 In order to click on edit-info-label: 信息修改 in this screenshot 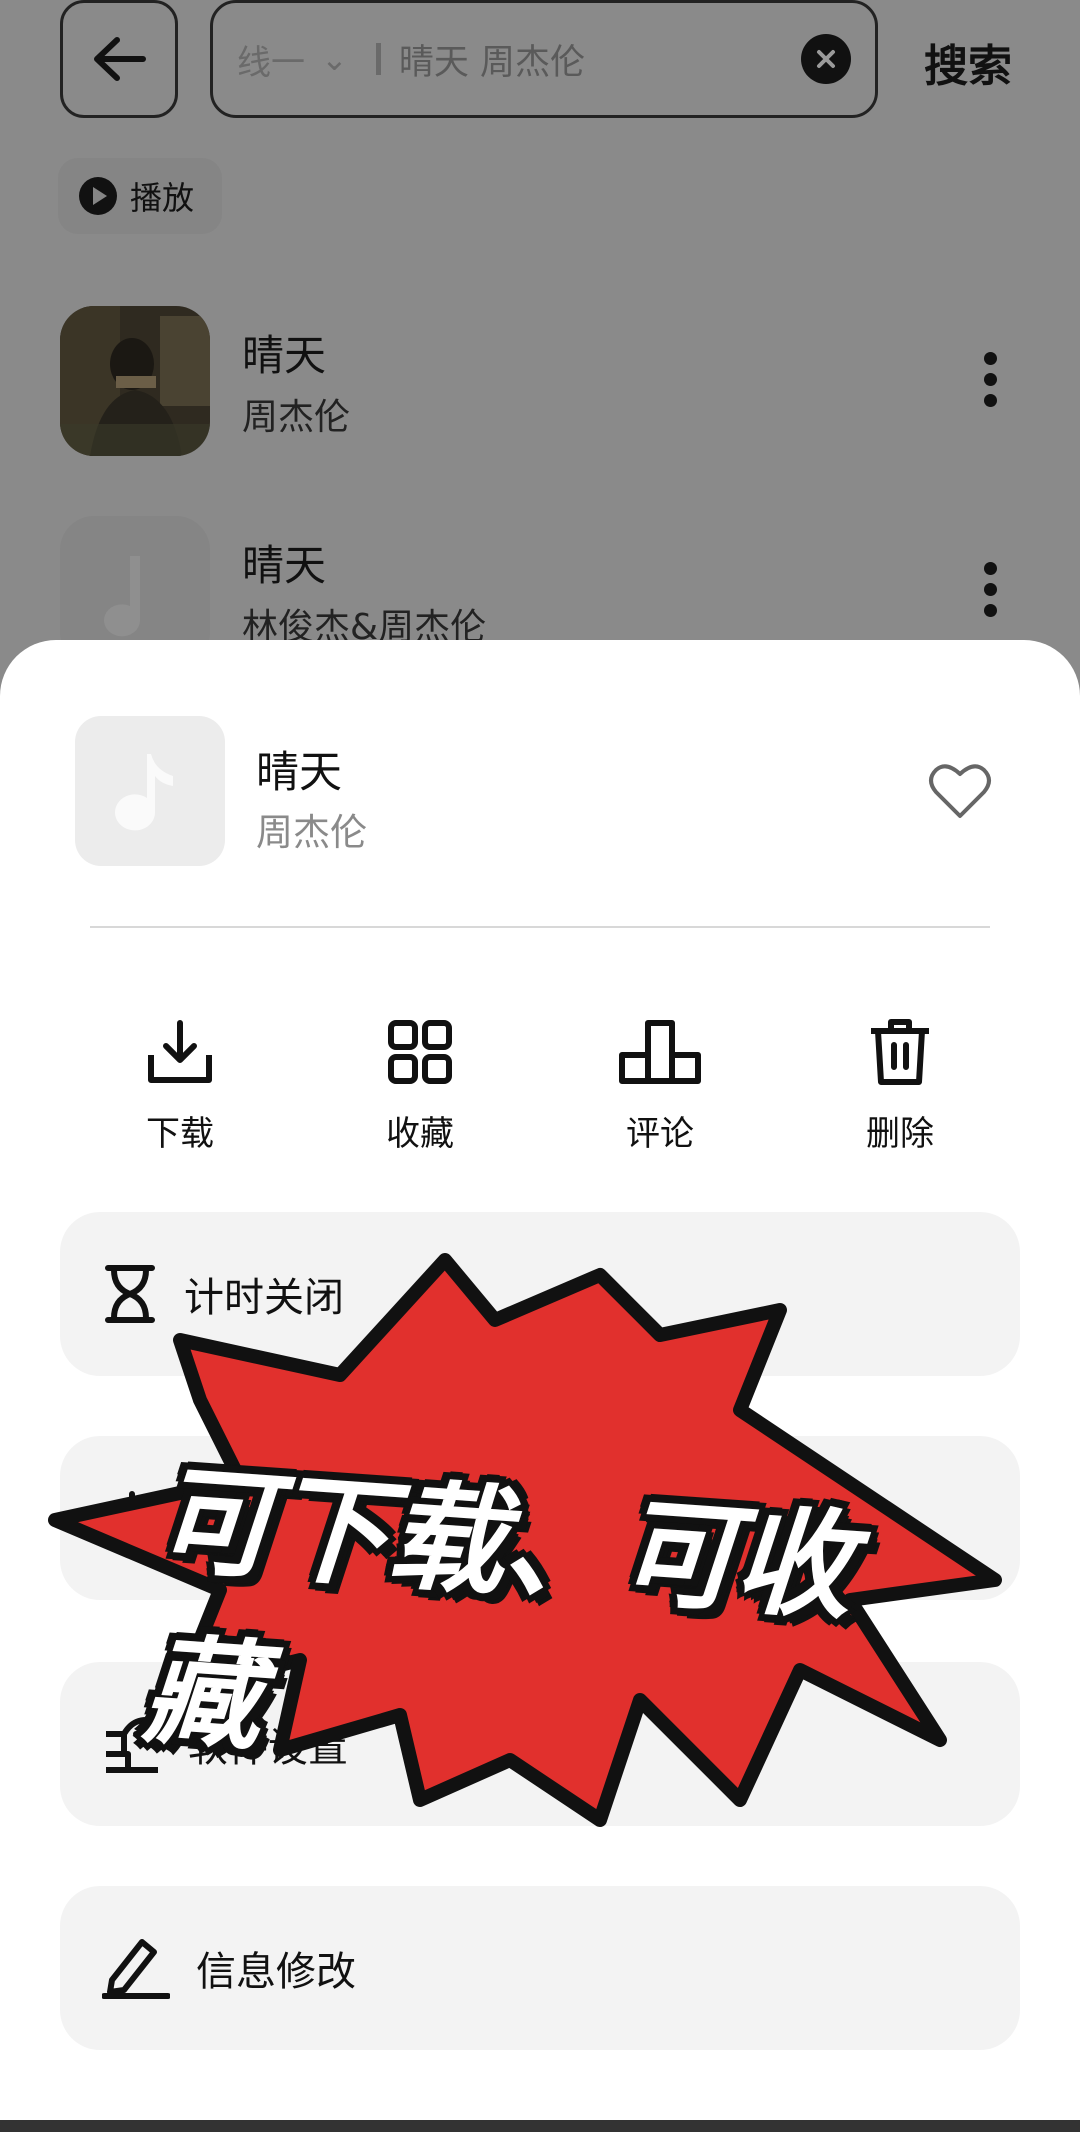, I will do `click(276, 1972)`.